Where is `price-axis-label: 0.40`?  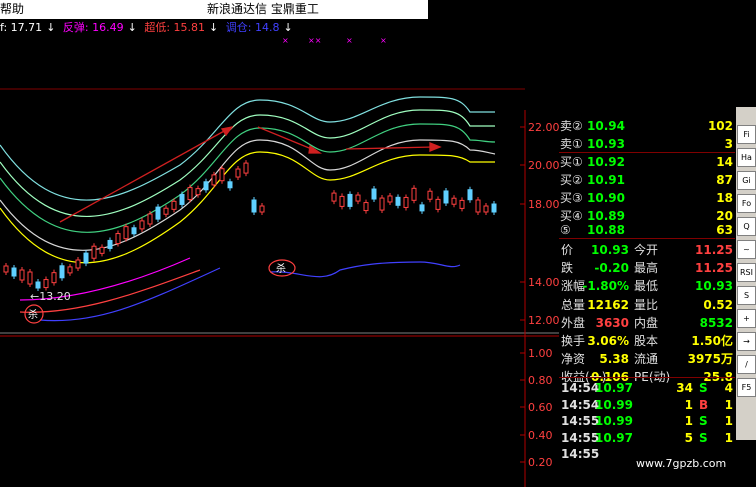
price-axis-label: 0.40 is located at coordinates (540, 435).